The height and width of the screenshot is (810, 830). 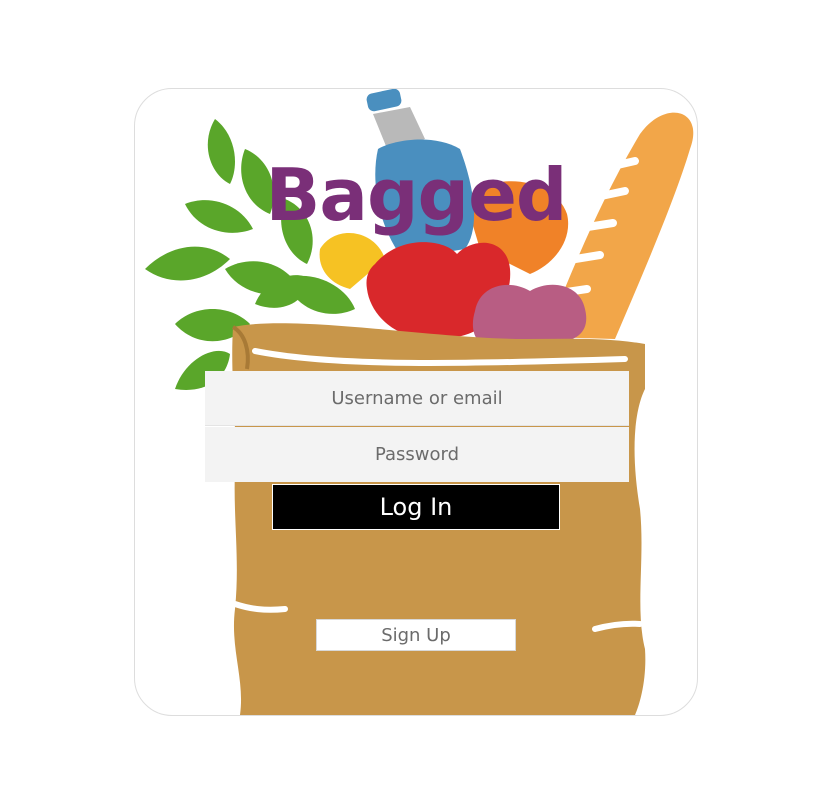 What do you see at coordinates (416, 635) in the screenshot?
I see `signup-button: Sign Up` at bounding box center [416, 635].